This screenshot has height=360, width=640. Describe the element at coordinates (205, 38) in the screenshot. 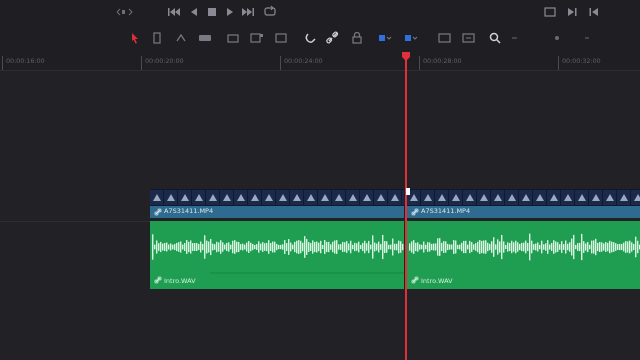

I see `blade-tool-icon` at that location.